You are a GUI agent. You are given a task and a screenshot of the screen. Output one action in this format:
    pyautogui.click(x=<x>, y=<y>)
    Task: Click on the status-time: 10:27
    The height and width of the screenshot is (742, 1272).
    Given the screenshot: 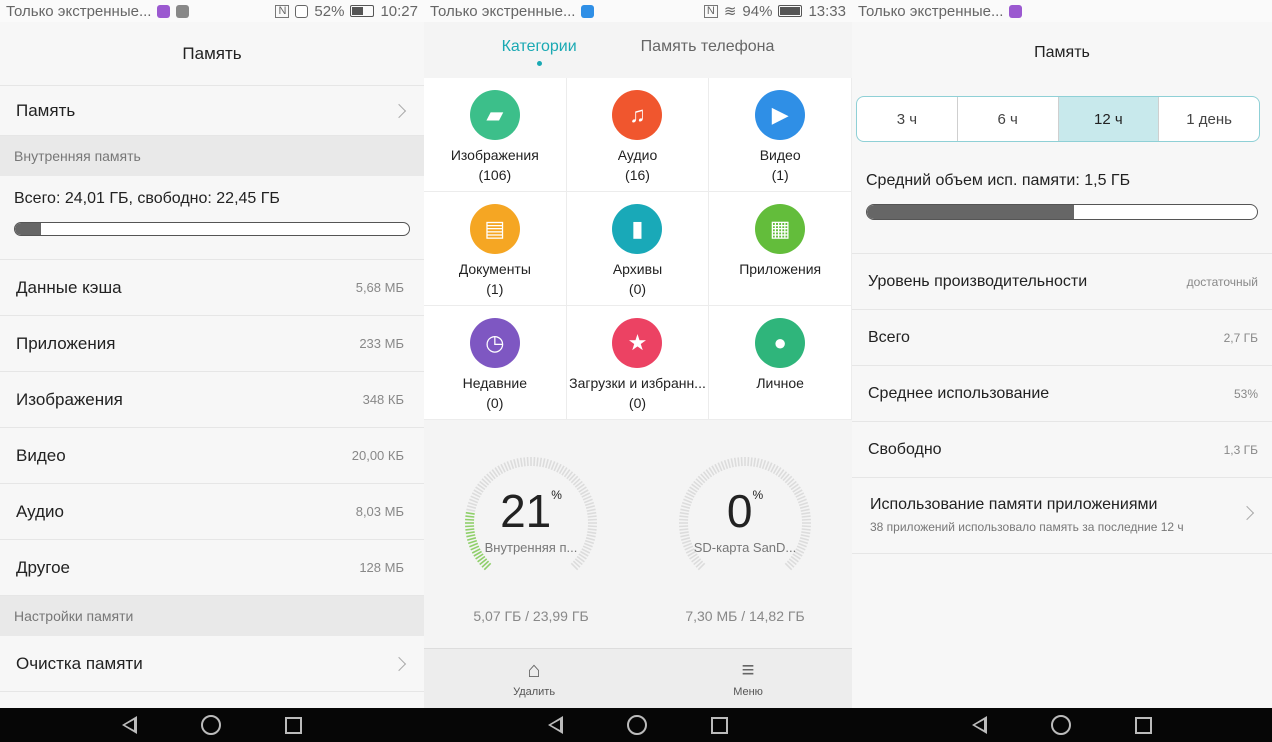 What is the action you would take?
    pyautogui.click(x=399, y=11)
    